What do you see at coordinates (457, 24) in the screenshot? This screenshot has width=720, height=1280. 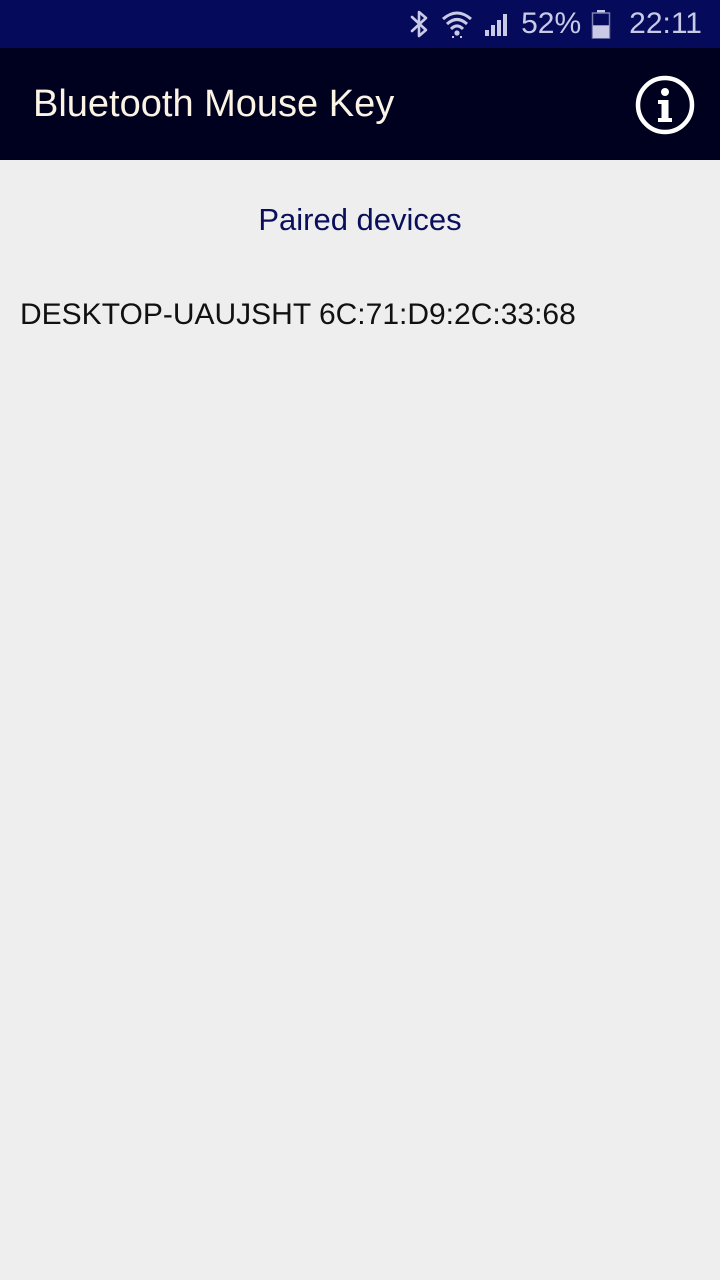 I see `wifi-icon` at bounding box center [457, 24].